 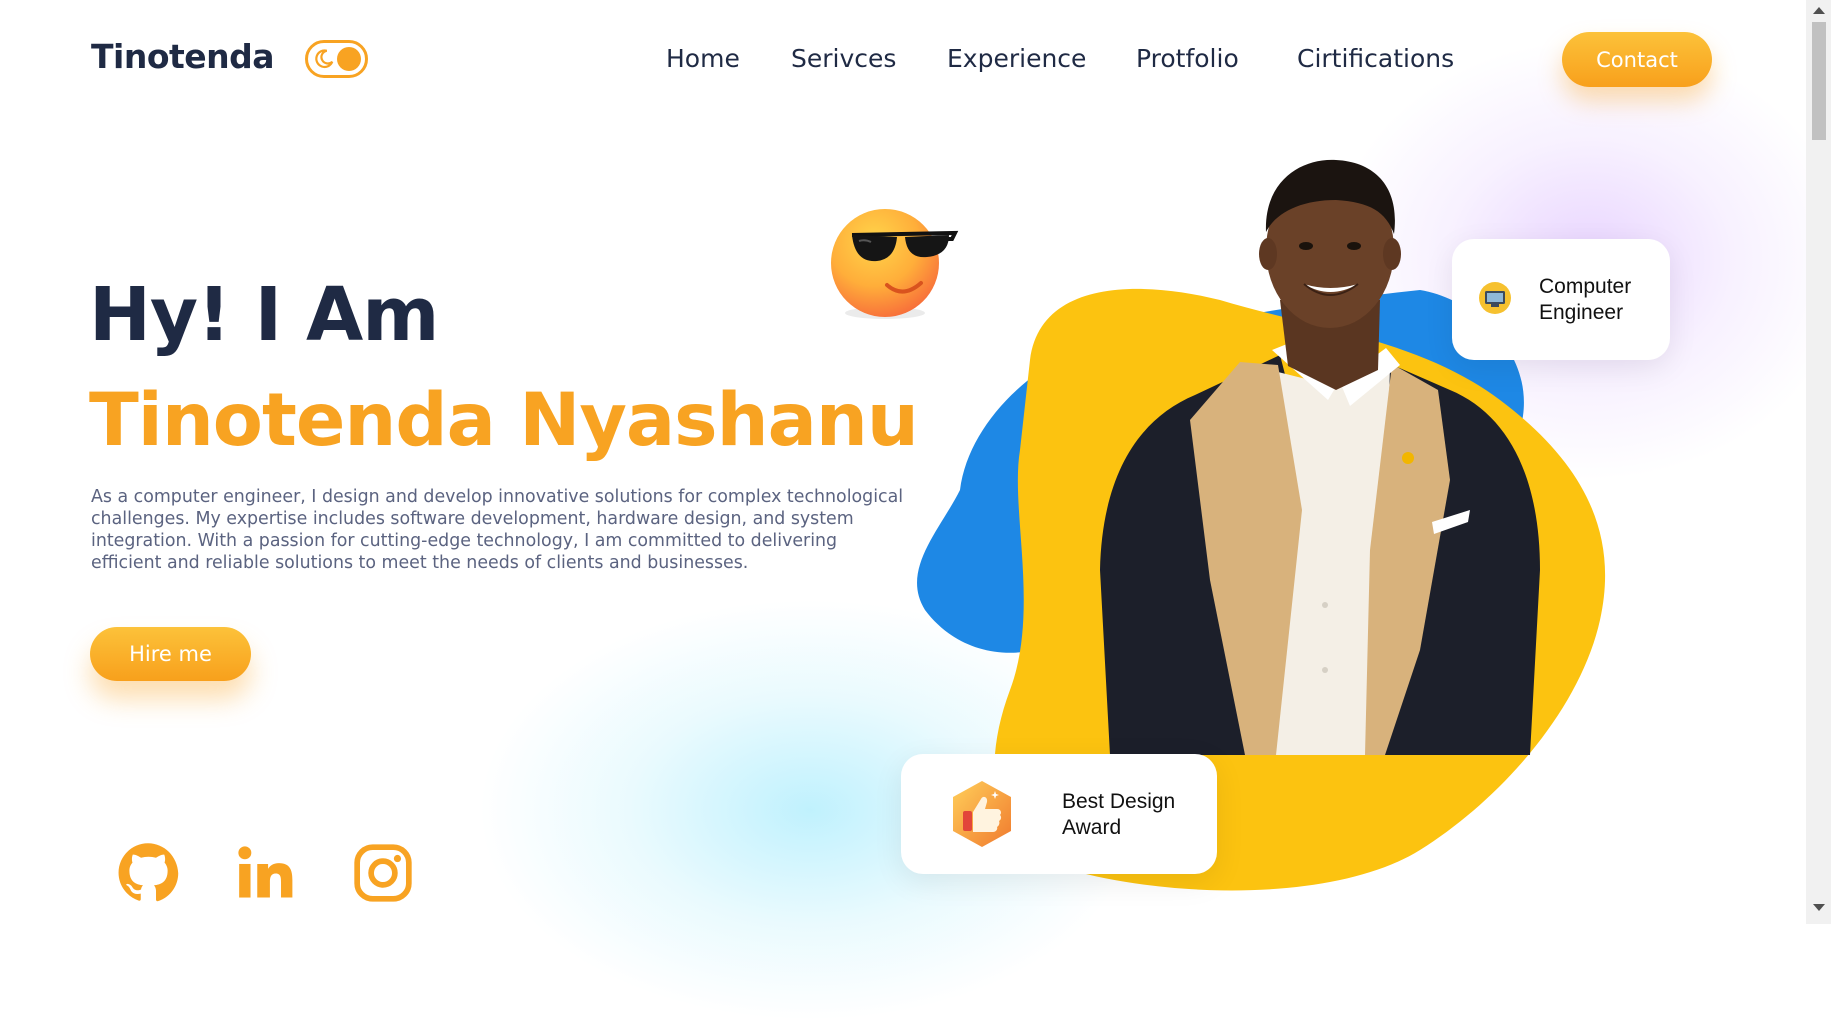 I want to click on page-scrollbar, so click(x=1818, y=462).